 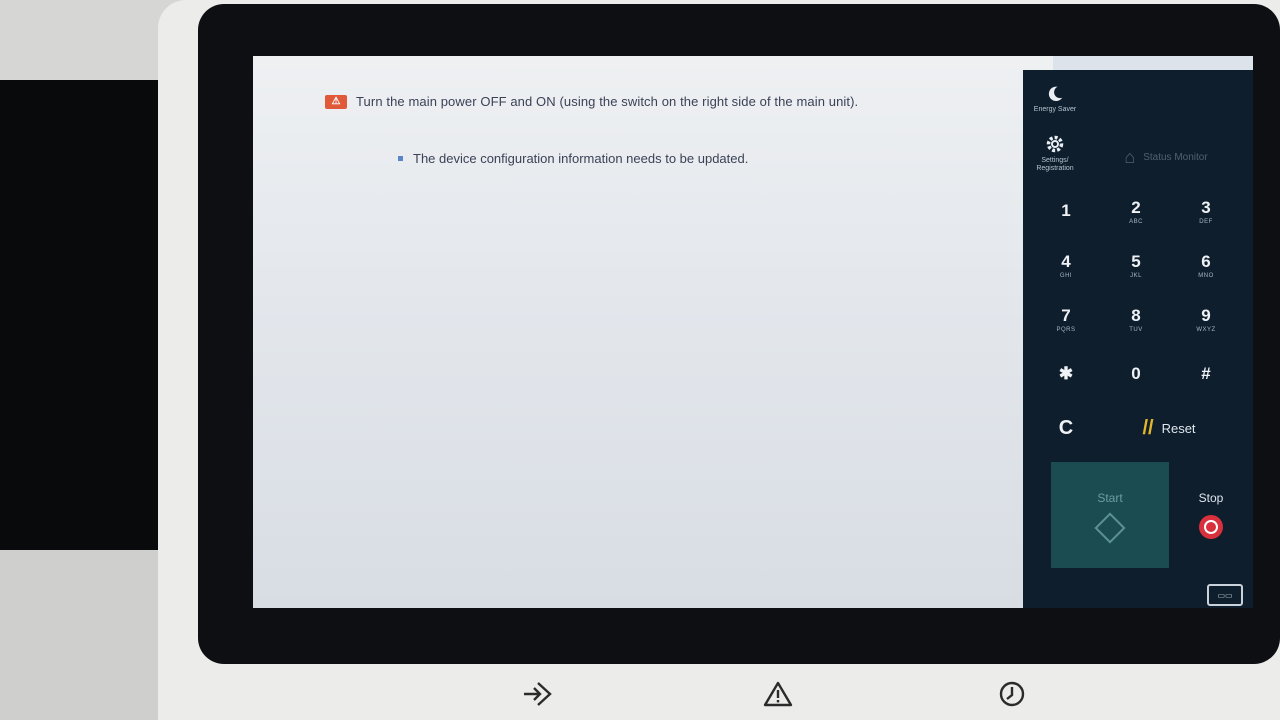 I want to click on stop-icon, so click(x=1211, y=527).